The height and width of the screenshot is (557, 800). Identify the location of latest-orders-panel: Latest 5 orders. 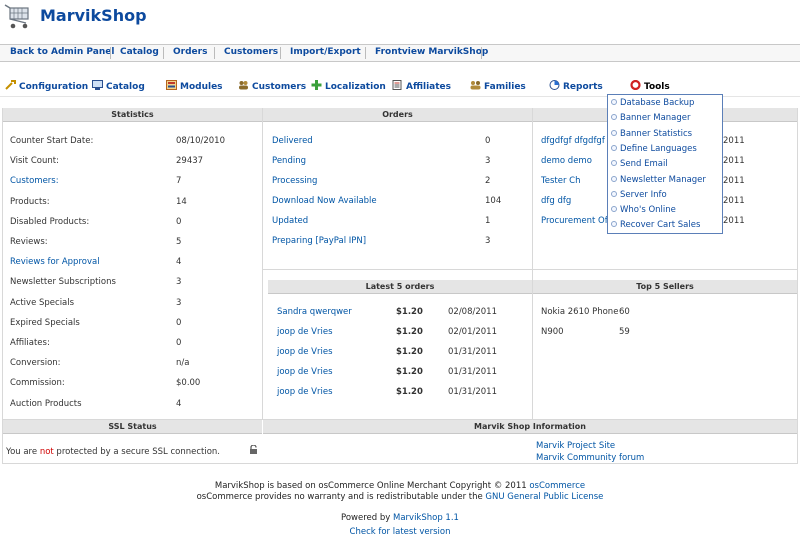
(400, 287).